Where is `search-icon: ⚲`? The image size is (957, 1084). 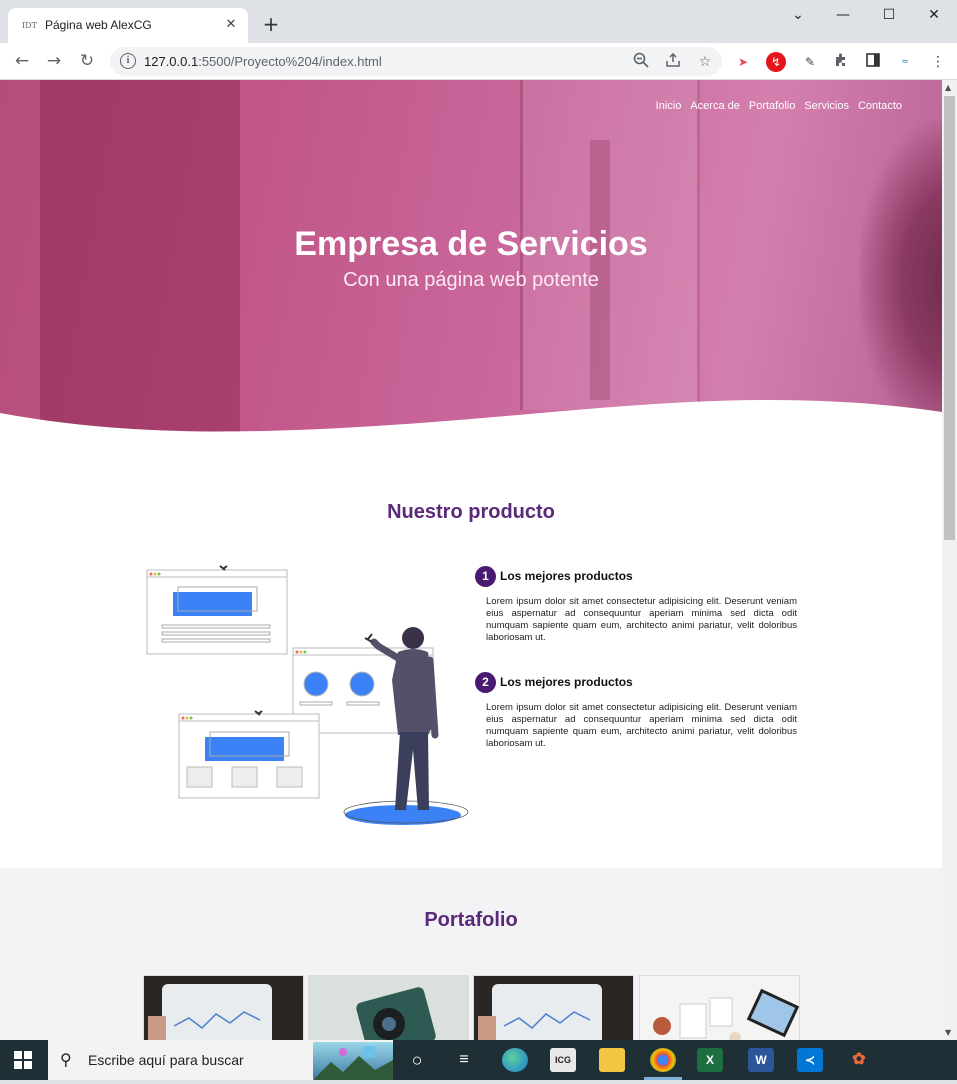 search-icon: ⚲ is located at coordinates (66, 1059).